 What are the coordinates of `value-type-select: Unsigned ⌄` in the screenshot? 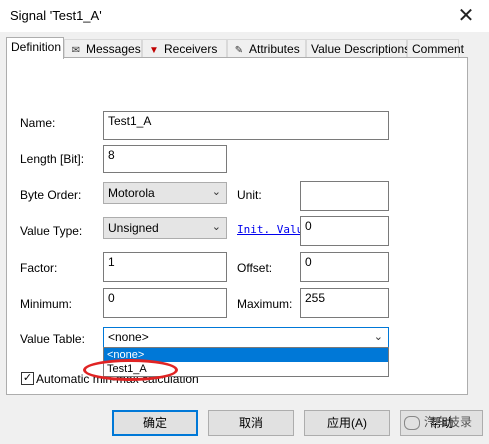 It's located at (165, 228).